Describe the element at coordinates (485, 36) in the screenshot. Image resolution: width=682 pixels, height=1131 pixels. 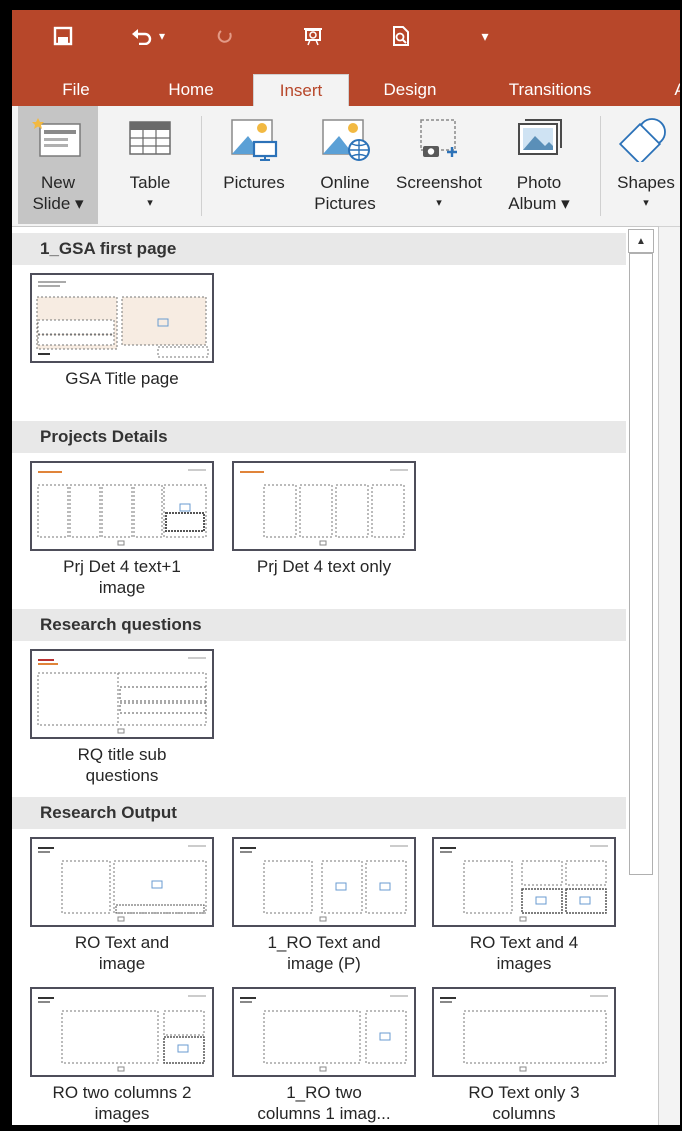
I see `customize-qat-icon: ▾` at that location.